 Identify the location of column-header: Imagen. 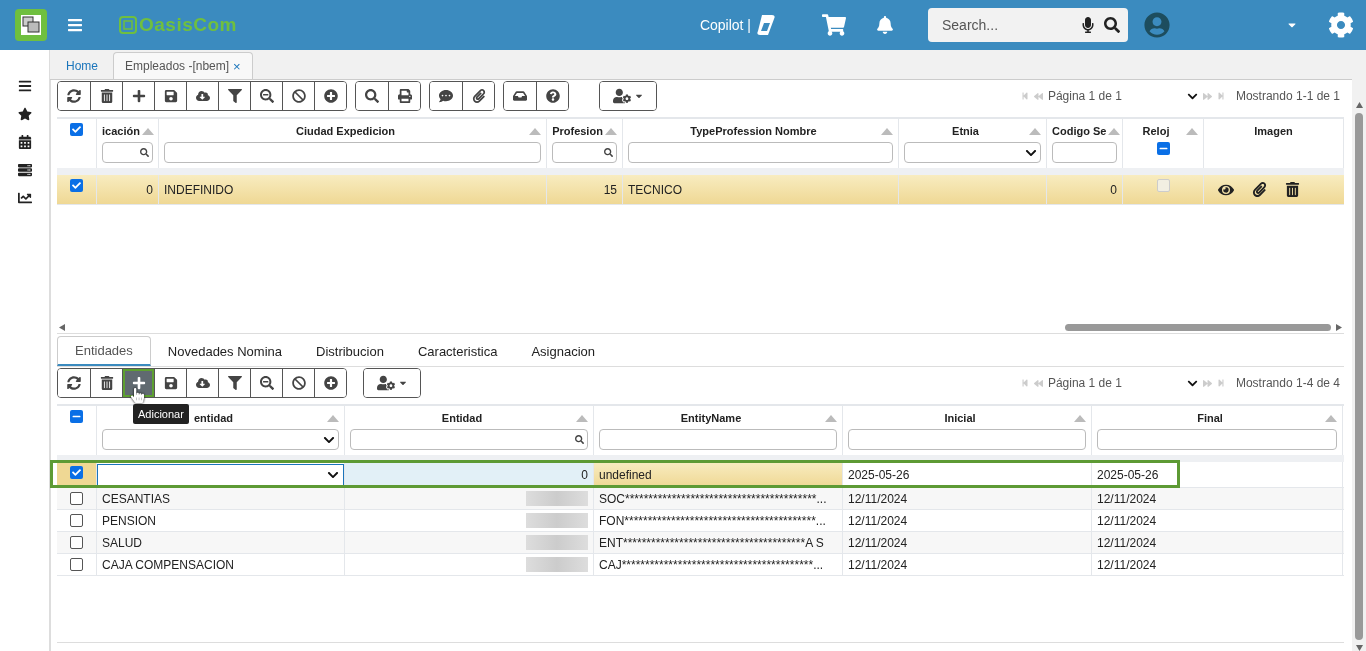
(1273, 131).